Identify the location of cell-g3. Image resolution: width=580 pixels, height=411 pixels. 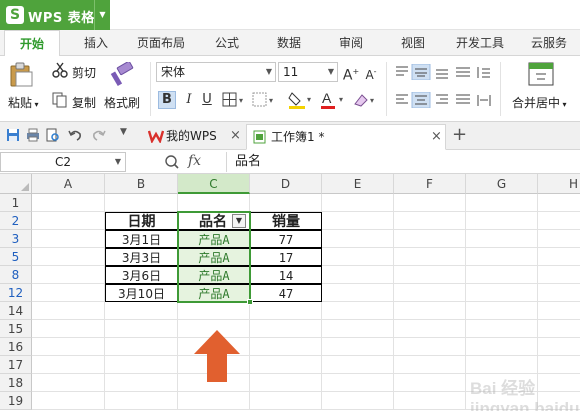
(502, 239).